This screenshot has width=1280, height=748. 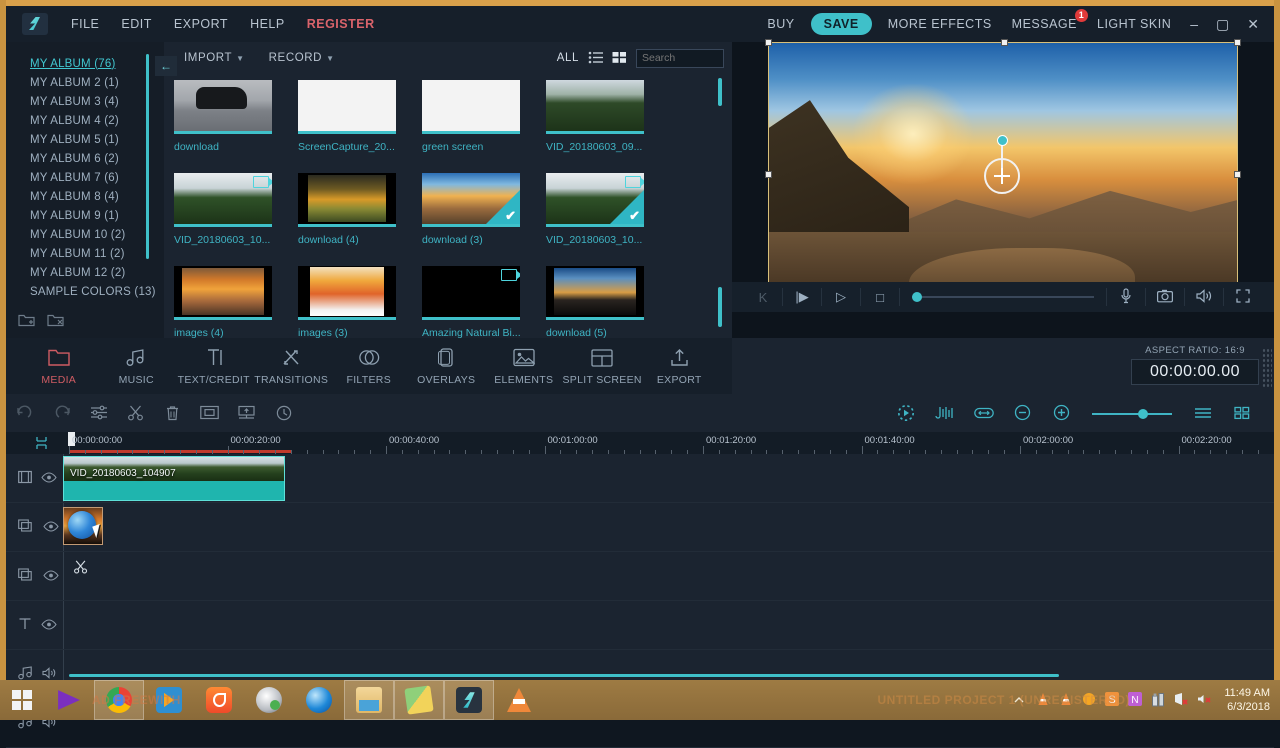 What do you see at coordinates (608, 302) in the screenshot?
I see `media-item: download (5)` at bounding box center [608, 302].